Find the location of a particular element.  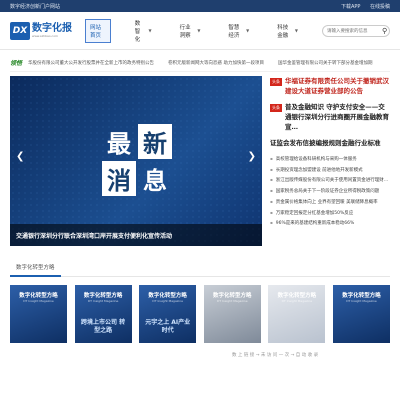

banner-char: 最 is located at coordinates (119, 143).